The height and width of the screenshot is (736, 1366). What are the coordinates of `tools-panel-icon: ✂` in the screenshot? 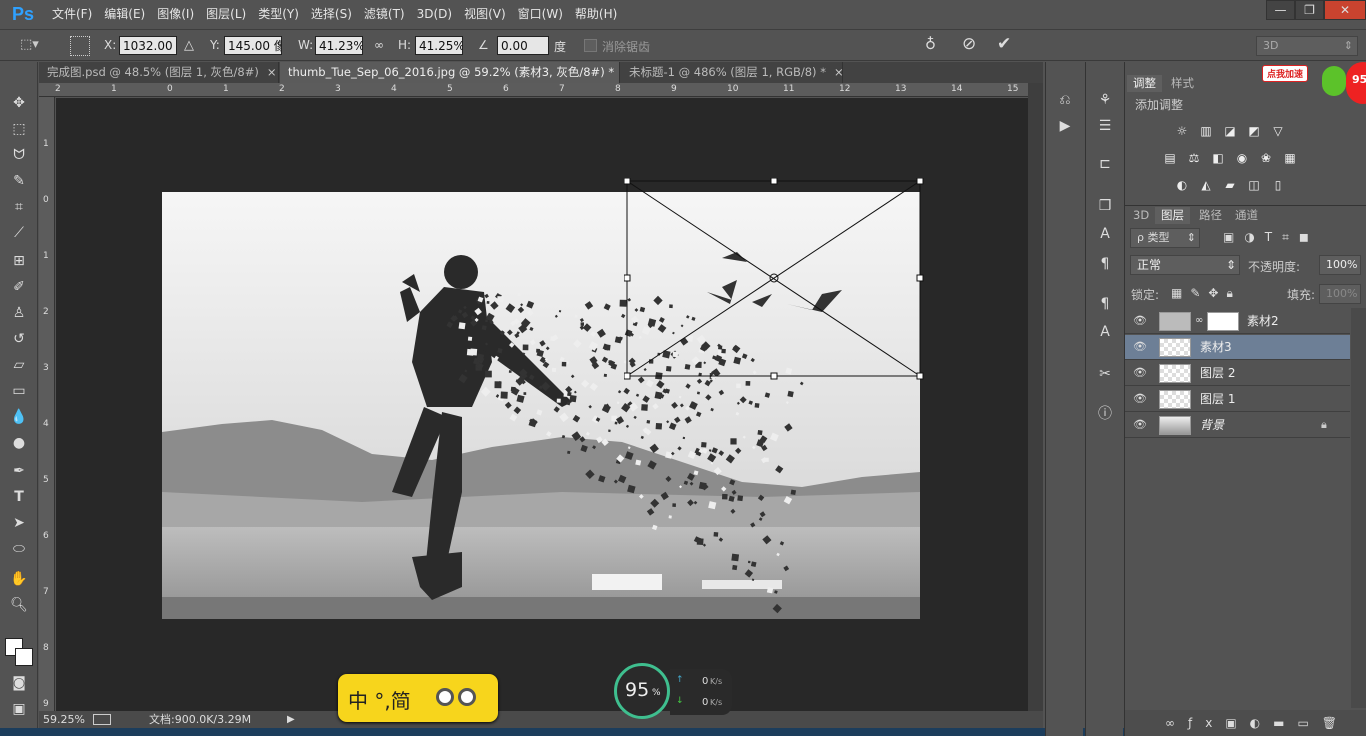 It's located at (1105, 374).